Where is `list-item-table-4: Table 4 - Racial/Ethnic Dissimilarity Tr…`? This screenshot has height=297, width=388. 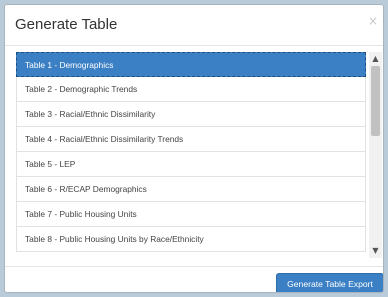
list-item-table-4: Table 4 - Racial/Ethnic Dissimilarity Tr… is located at coordinates (191, 139).